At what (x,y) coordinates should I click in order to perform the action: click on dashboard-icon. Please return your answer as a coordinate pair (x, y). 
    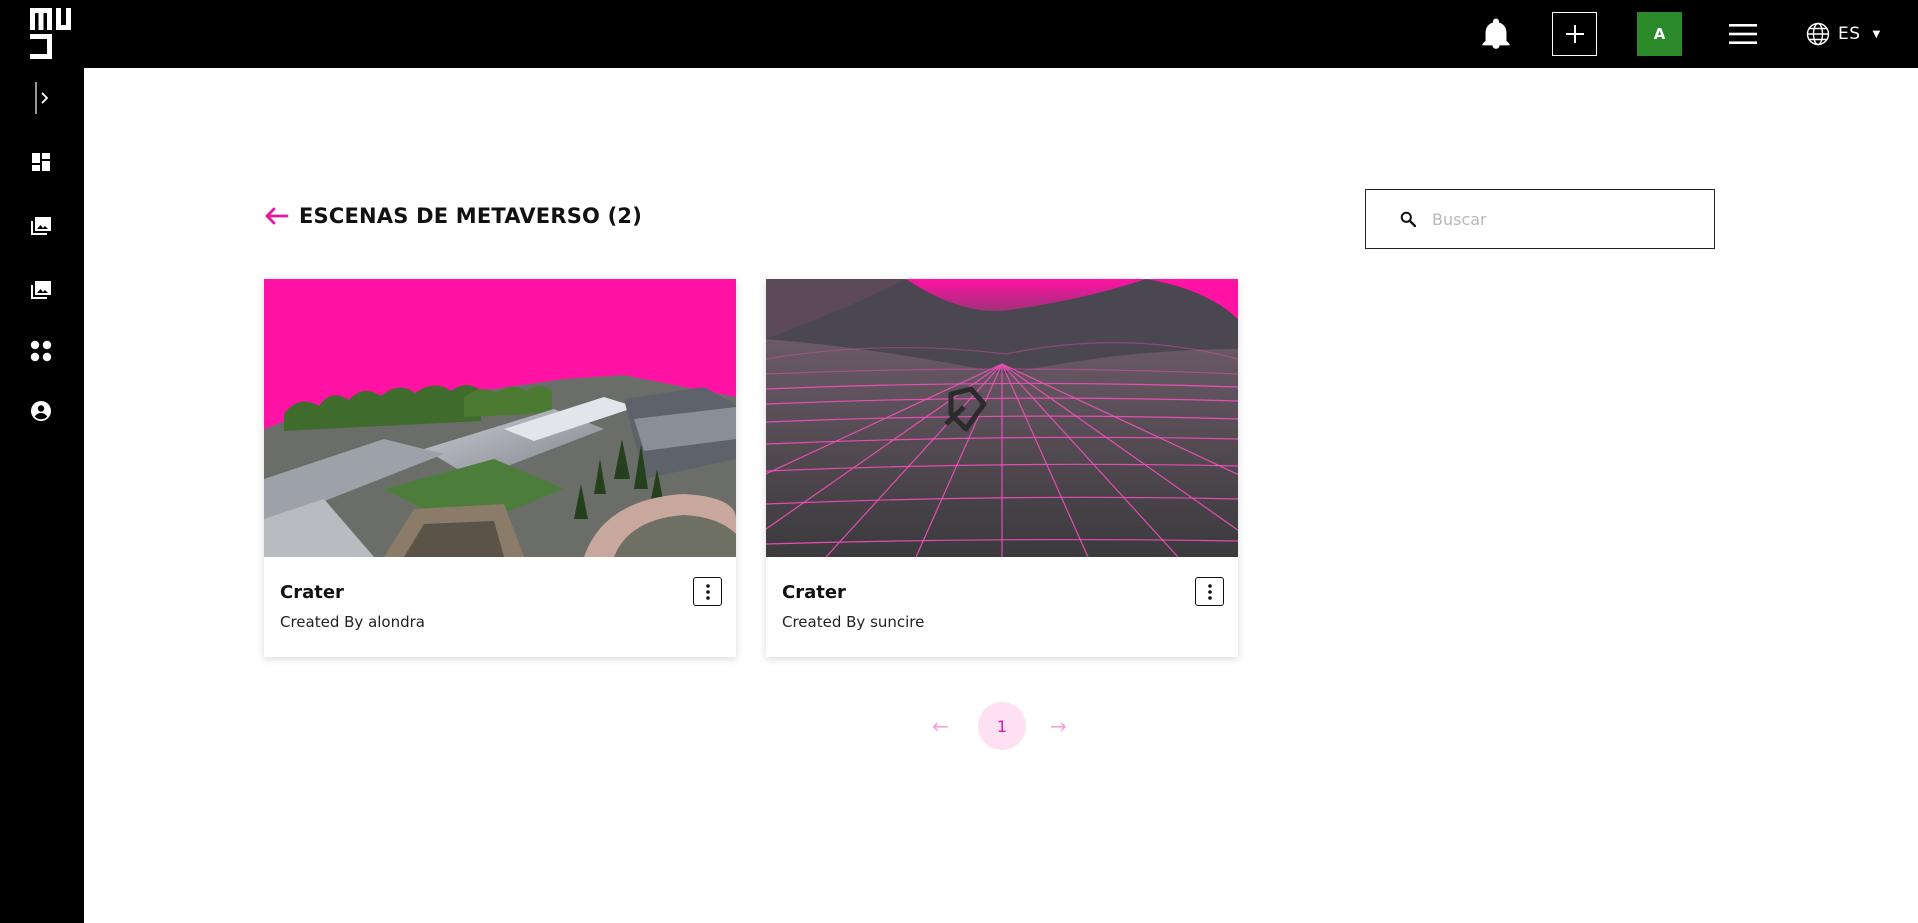
    Looking at the image, I should click on (41, 162).